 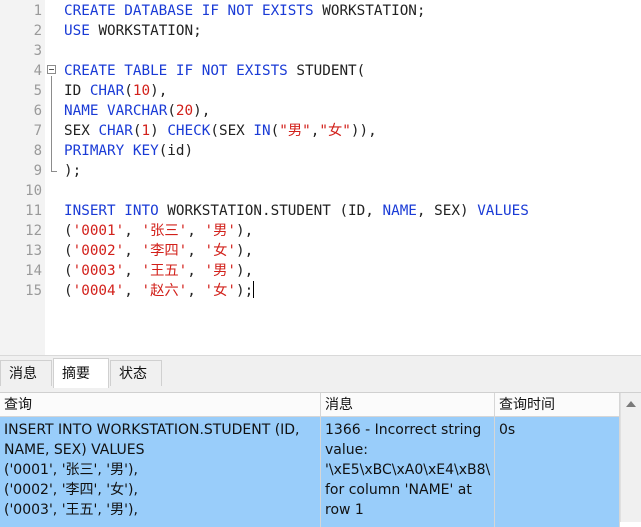 I want to click on code-token: '张三', so click(x=164, y=231).